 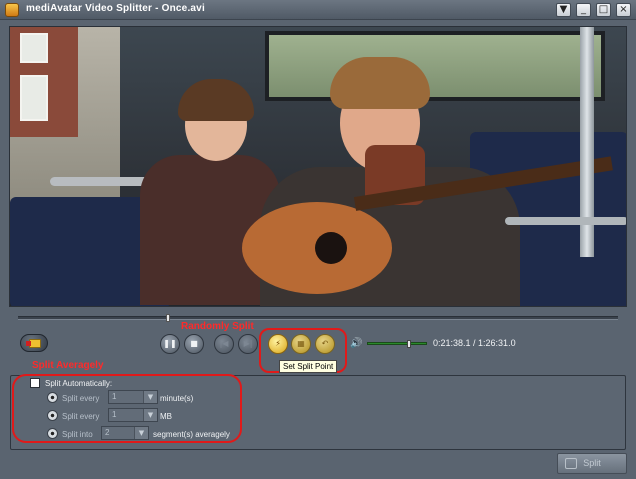 I want to click on man-hair, so click(x=380, y=83).